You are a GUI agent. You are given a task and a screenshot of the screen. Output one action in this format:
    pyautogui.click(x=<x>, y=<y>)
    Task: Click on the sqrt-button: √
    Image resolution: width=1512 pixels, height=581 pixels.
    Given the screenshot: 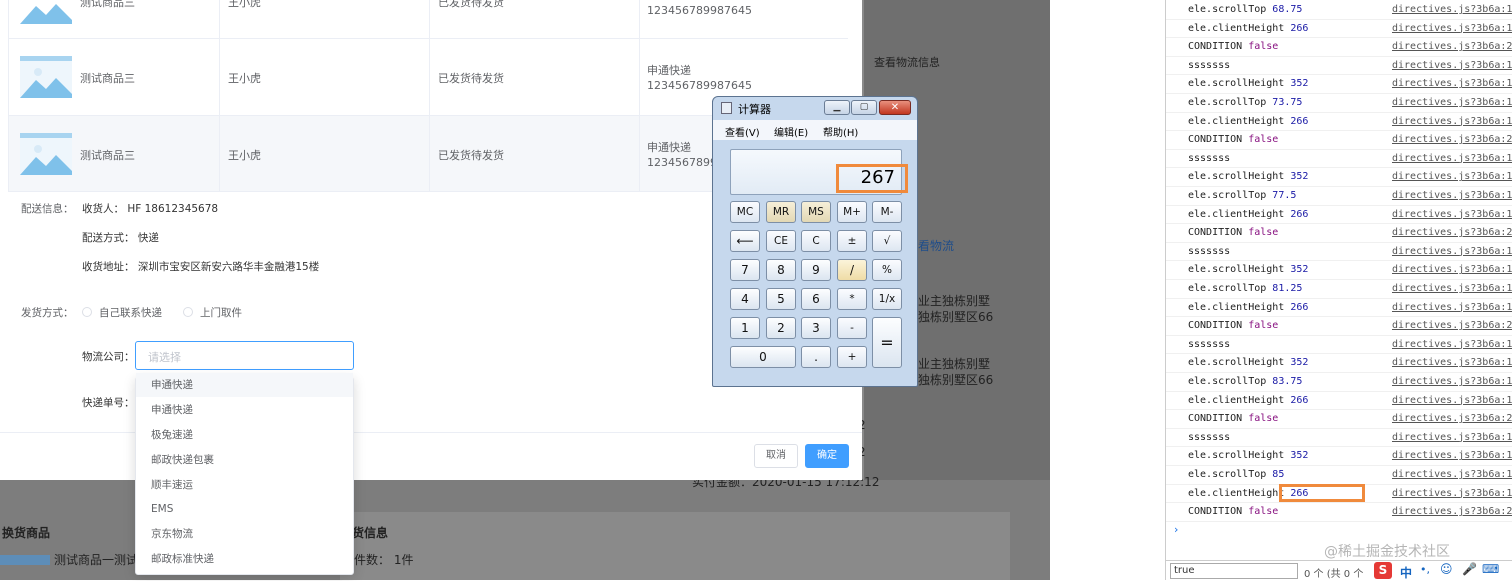 What is the action you would take?
    pyautogui.click(x=887, y=241)
    